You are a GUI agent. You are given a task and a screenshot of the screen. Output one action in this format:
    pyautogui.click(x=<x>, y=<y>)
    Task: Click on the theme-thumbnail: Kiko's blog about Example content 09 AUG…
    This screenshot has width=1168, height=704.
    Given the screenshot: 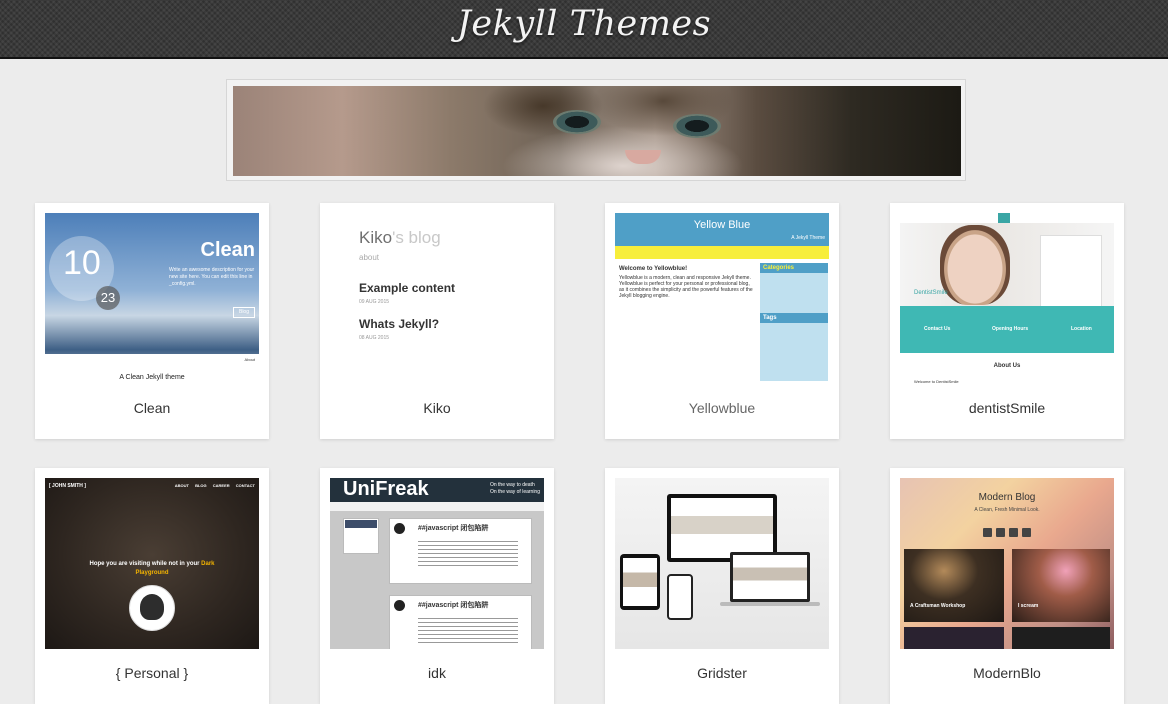 What is the action you would take?
    pyautogui.click(x=437, y=298)
    